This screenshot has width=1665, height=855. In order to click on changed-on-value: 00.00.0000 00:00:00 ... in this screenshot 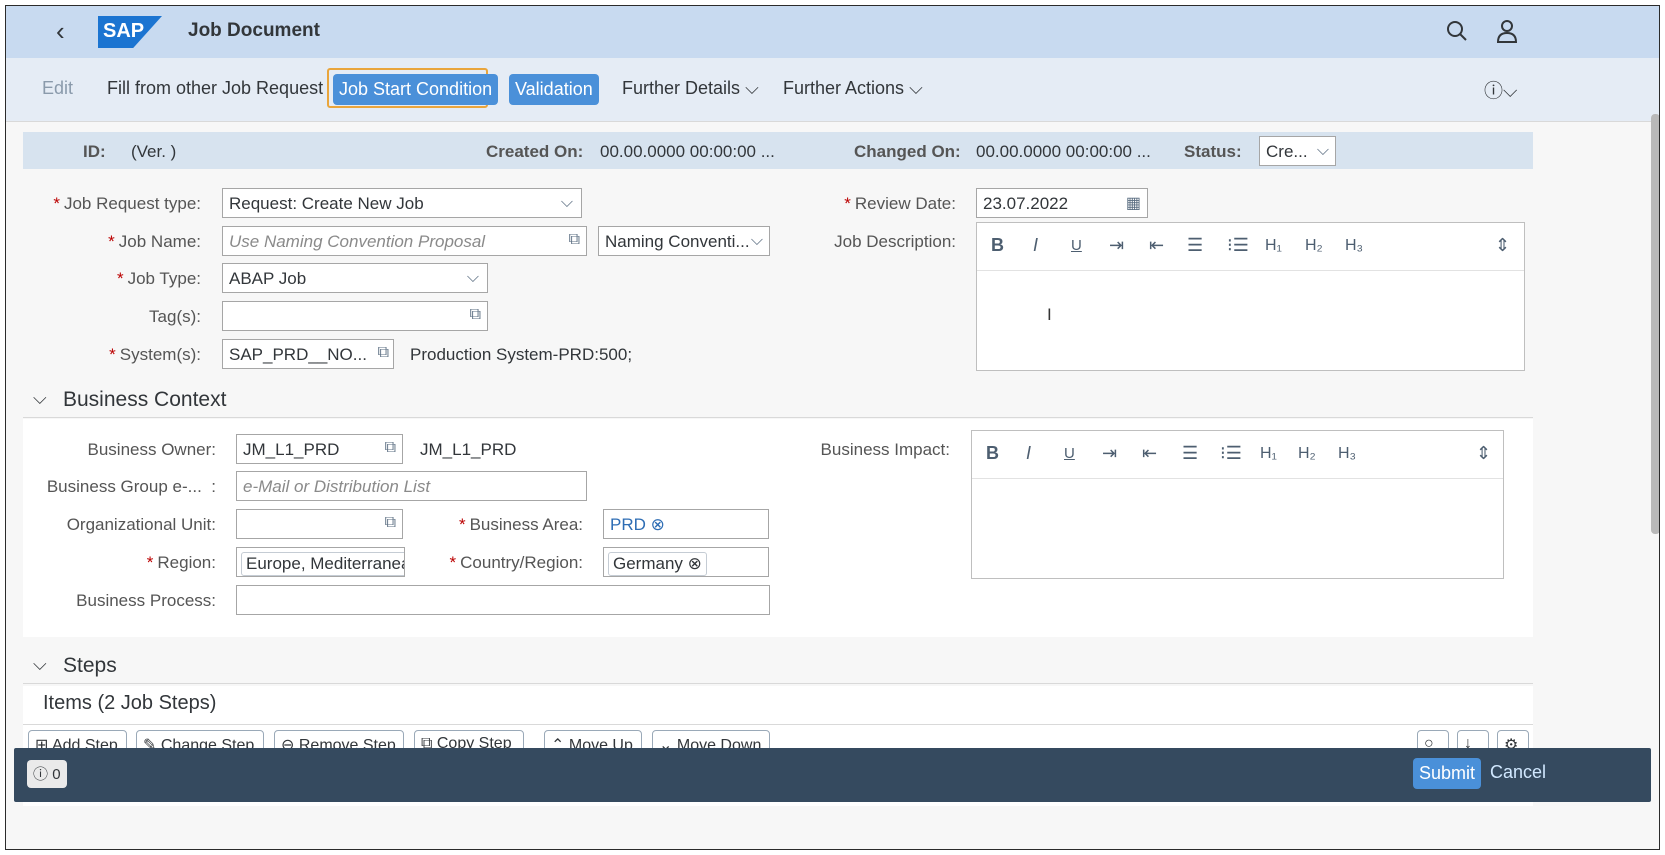, I will do `click(1063, 151)`.